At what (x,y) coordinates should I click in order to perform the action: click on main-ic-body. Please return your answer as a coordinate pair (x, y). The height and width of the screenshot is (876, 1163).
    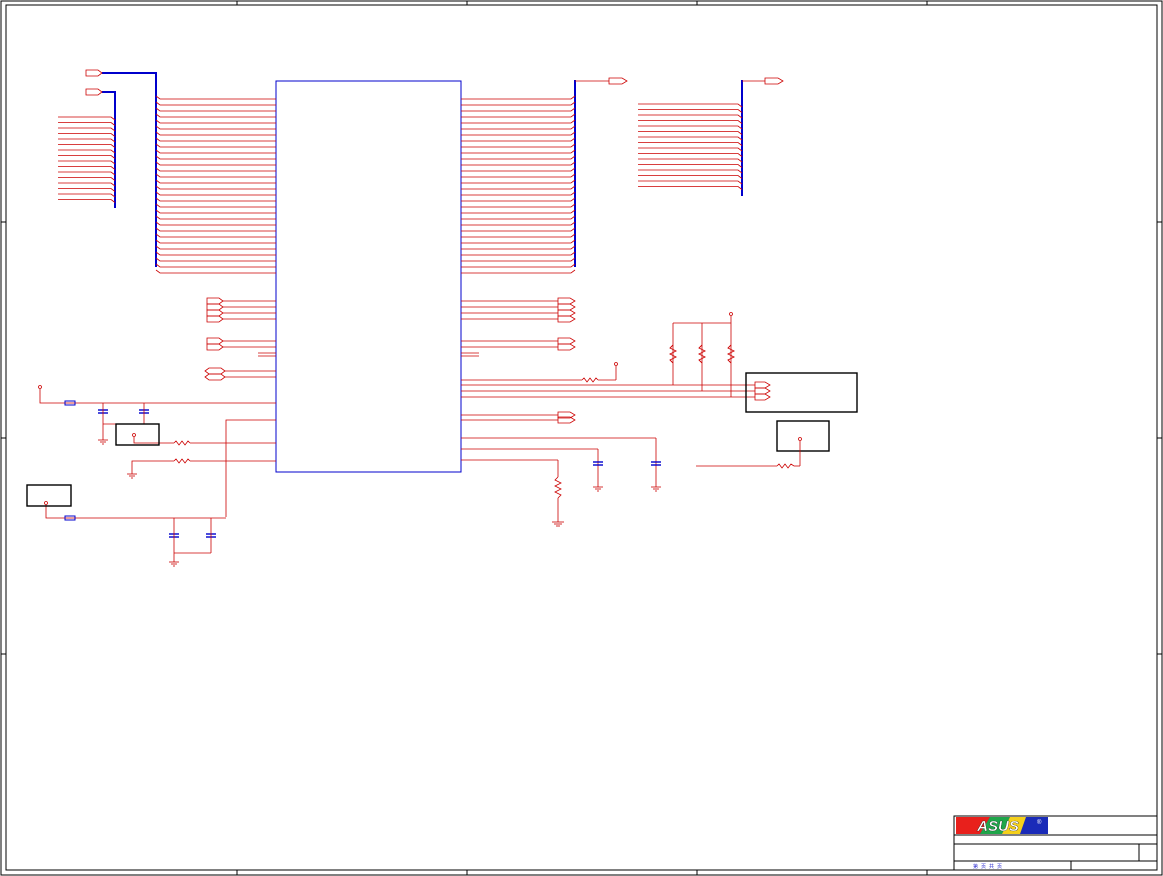
    Looking at the image, I should click on (368, 276).